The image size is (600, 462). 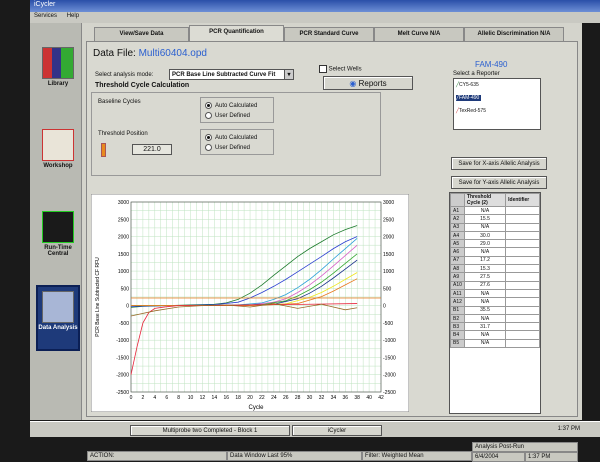 What do you see at coordinates (123, 220) in the screenshot?
I see `y-tick-label: 2500` at bounding box center [123, 220].